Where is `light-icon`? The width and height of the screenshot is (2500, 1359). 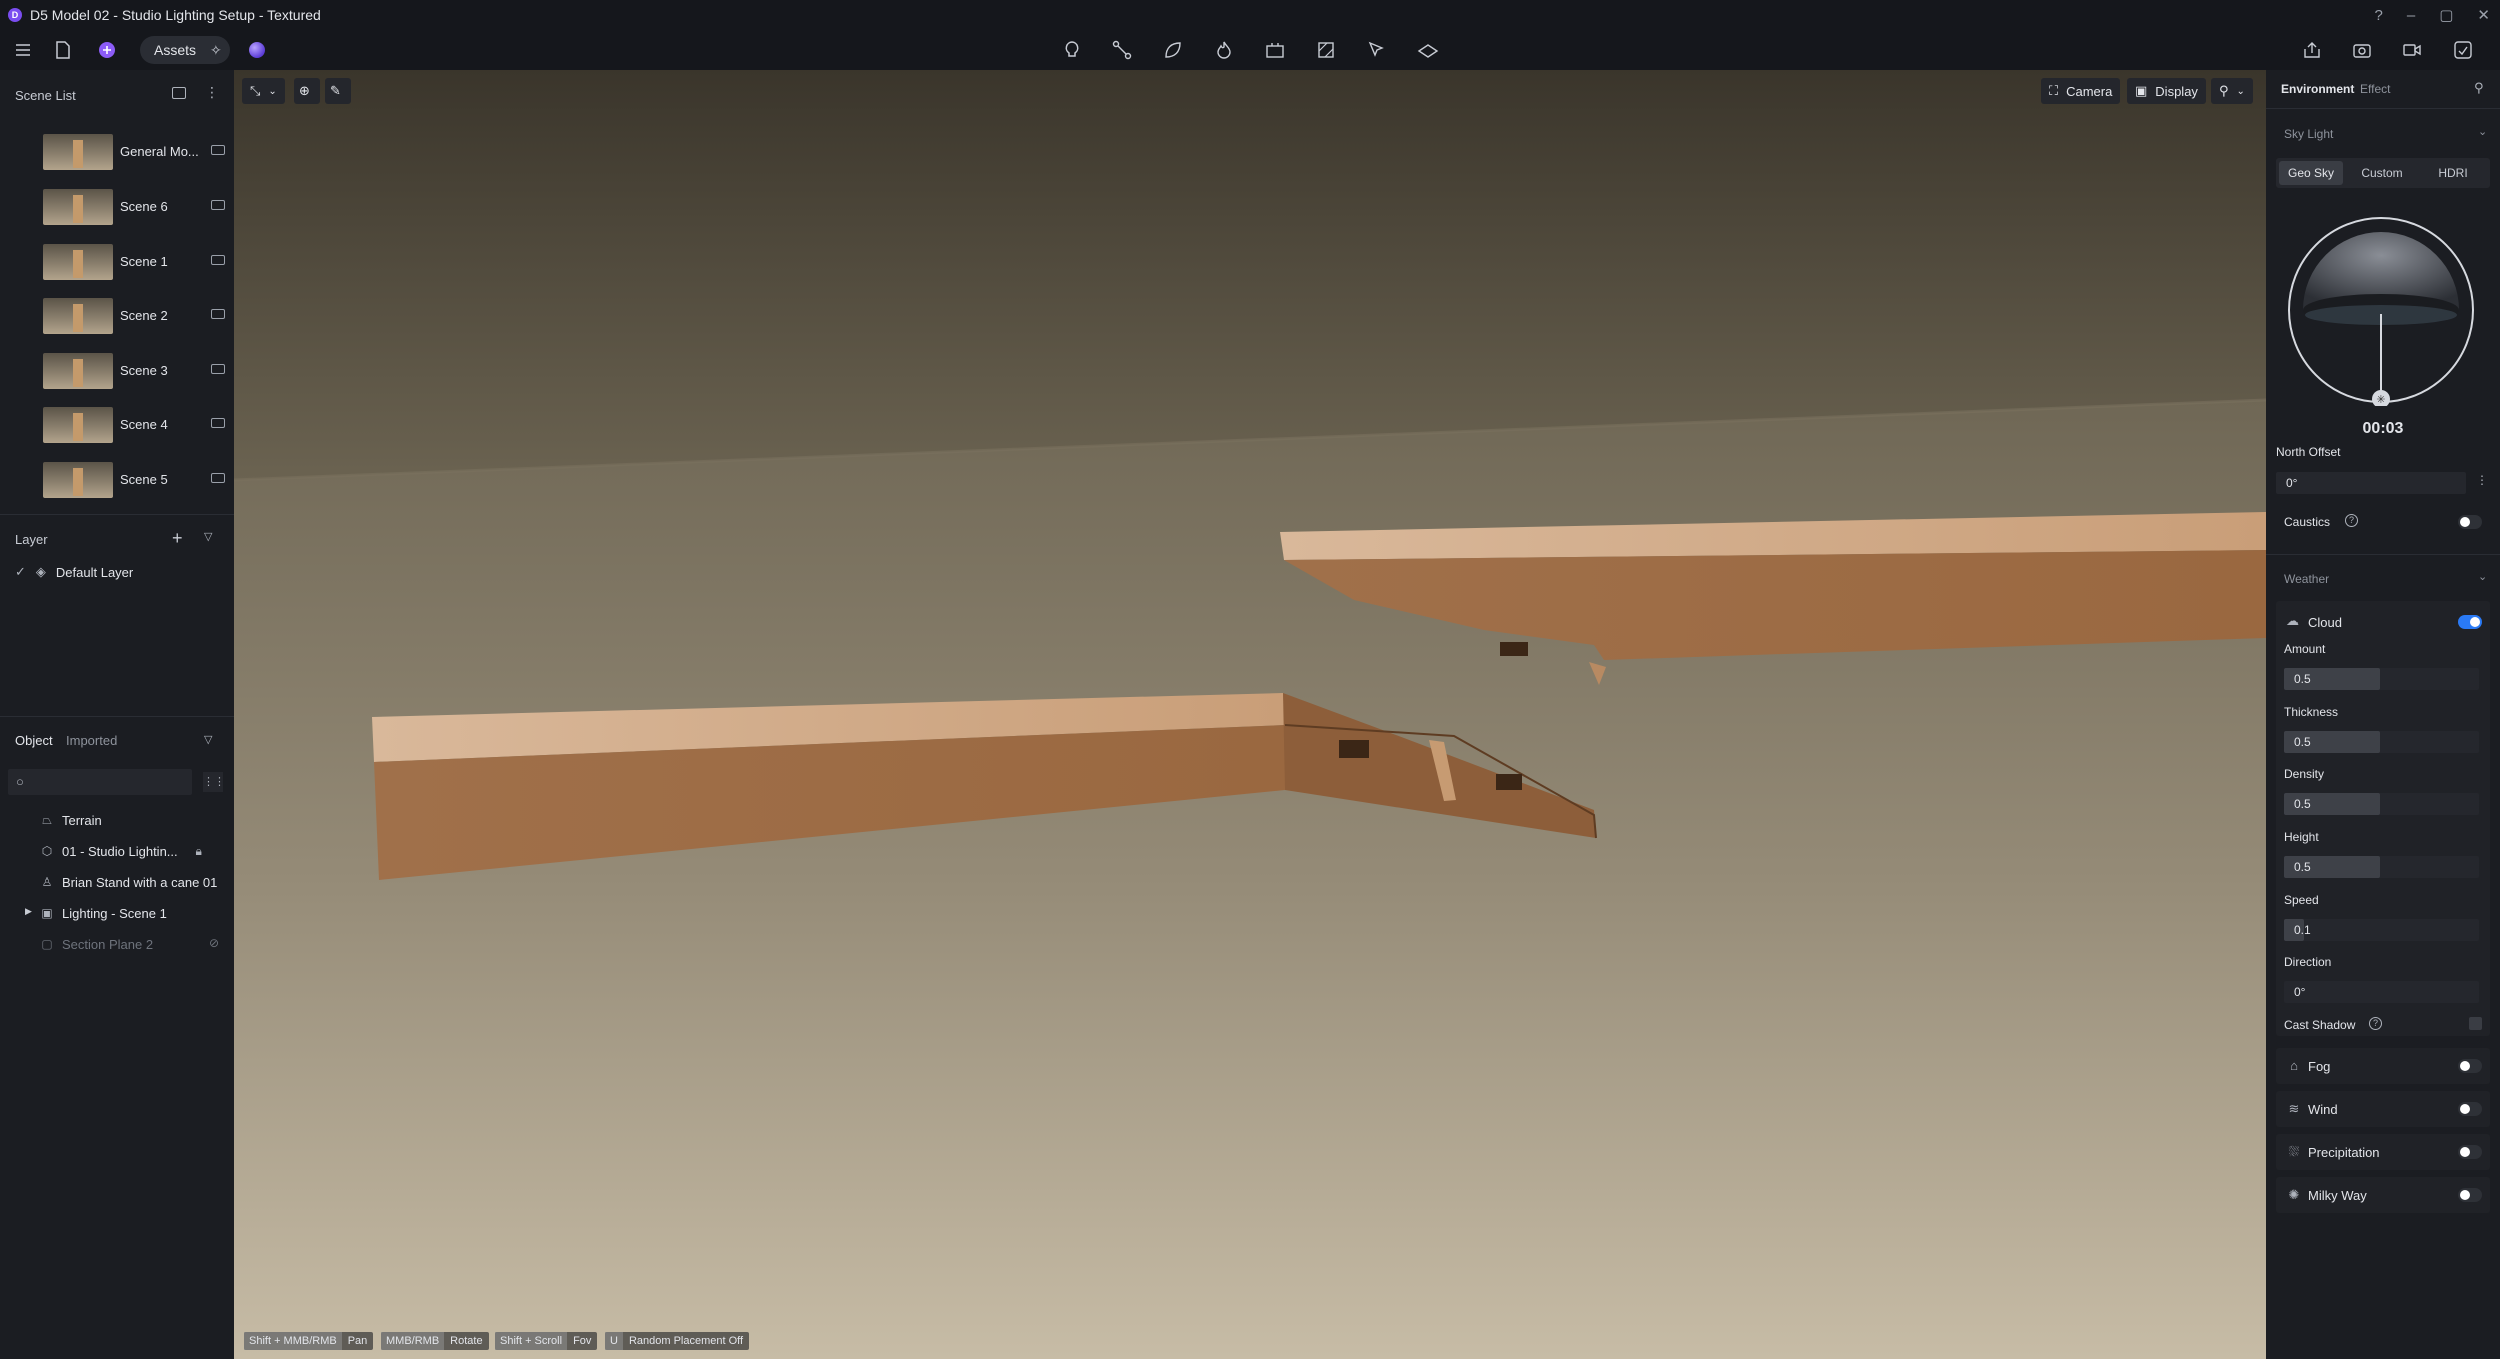 light-icon is located at coordinates (1072, 50).